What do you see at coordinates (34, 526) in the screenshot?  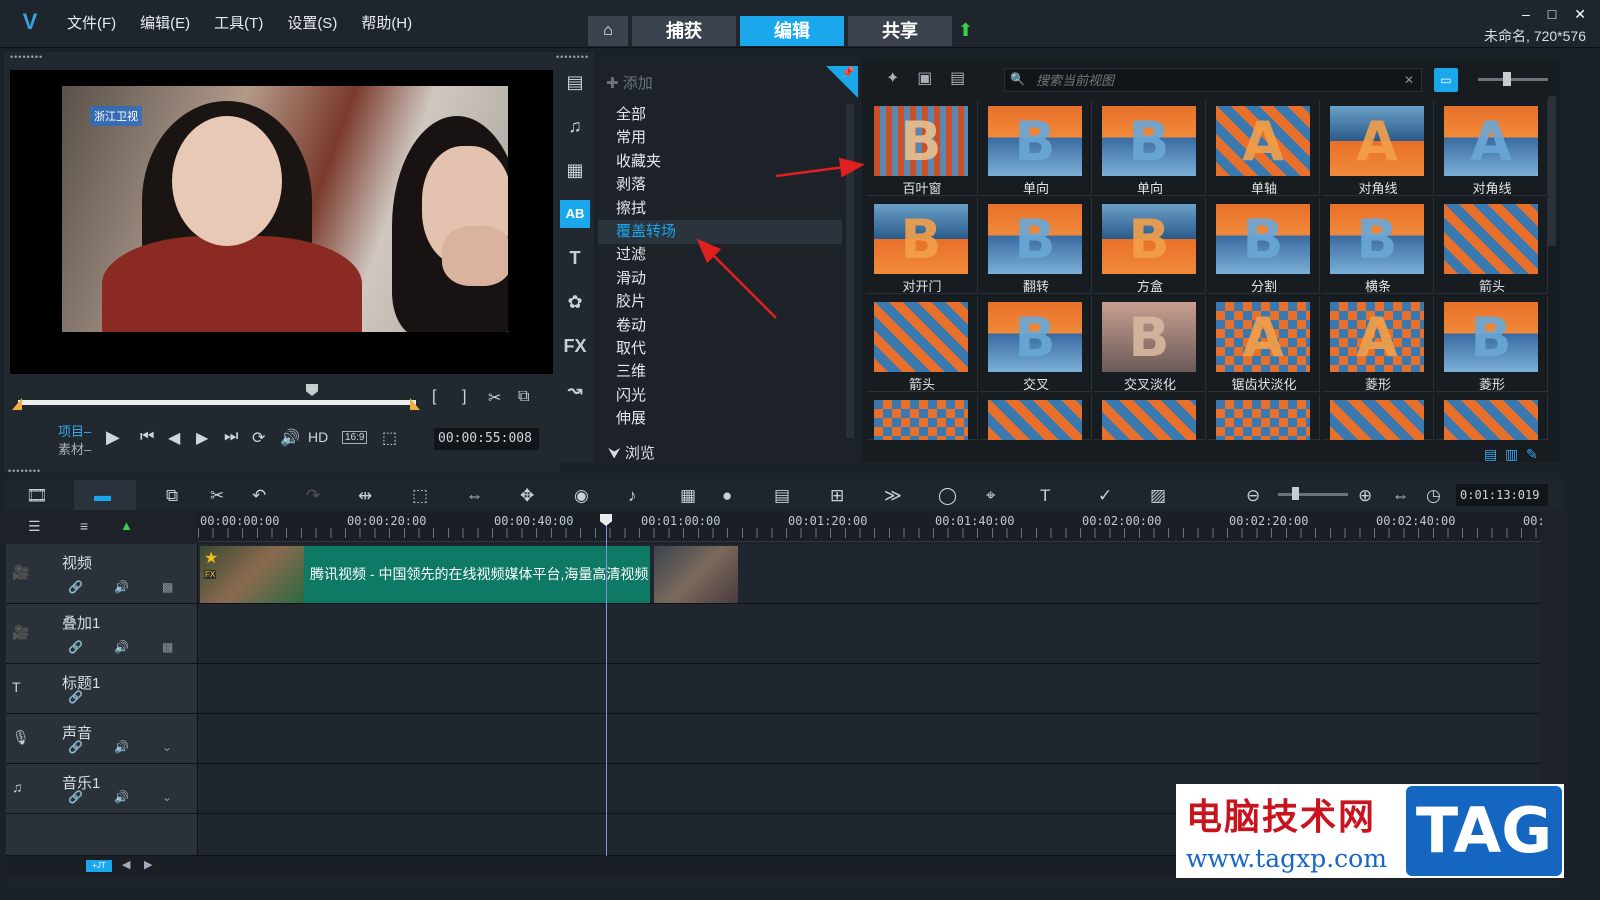 I see `track-manager-icon: ☰` at bounding box center [34, 526].